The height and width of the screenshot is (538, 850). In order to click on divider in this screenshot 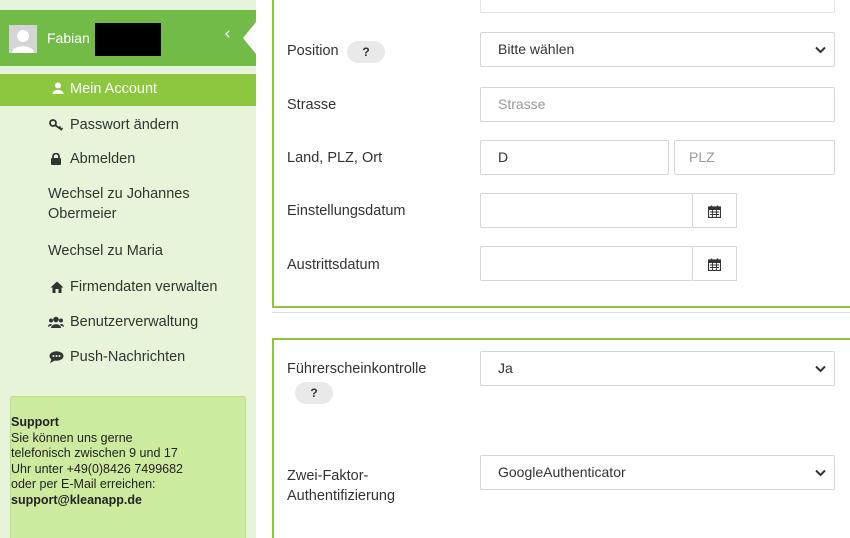, I will do `click(561, 312)`.